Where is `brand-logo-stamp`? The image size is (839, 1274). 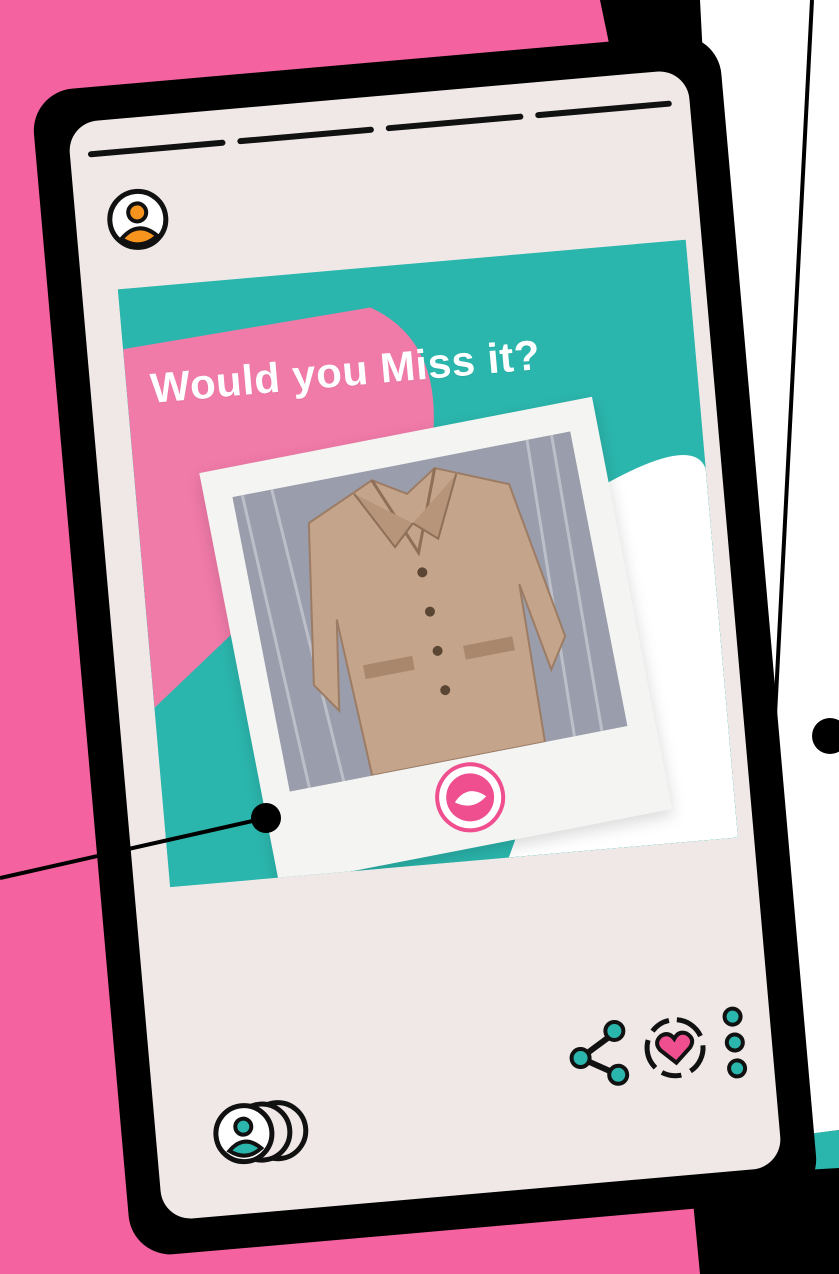 brand-logo-stamp is located at coordinates (470, 797).